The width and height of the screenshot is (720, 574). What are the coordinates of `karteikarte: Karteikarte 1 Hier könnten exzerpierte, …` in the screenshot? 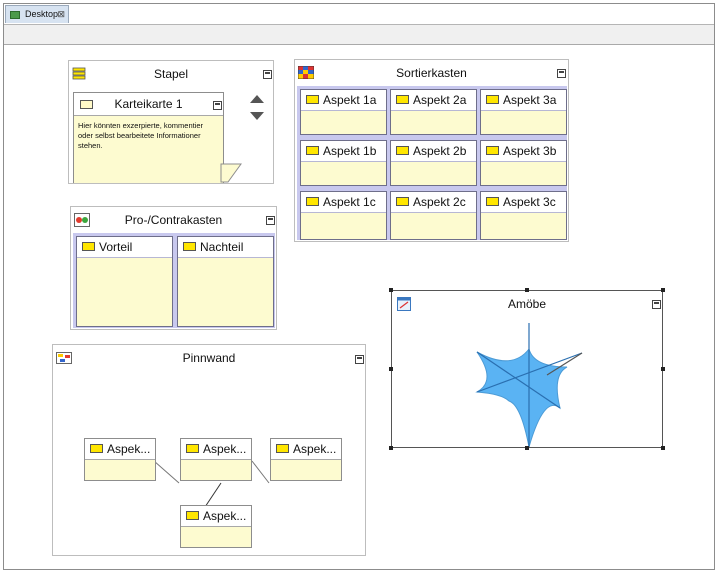 It's located at (148, 137).